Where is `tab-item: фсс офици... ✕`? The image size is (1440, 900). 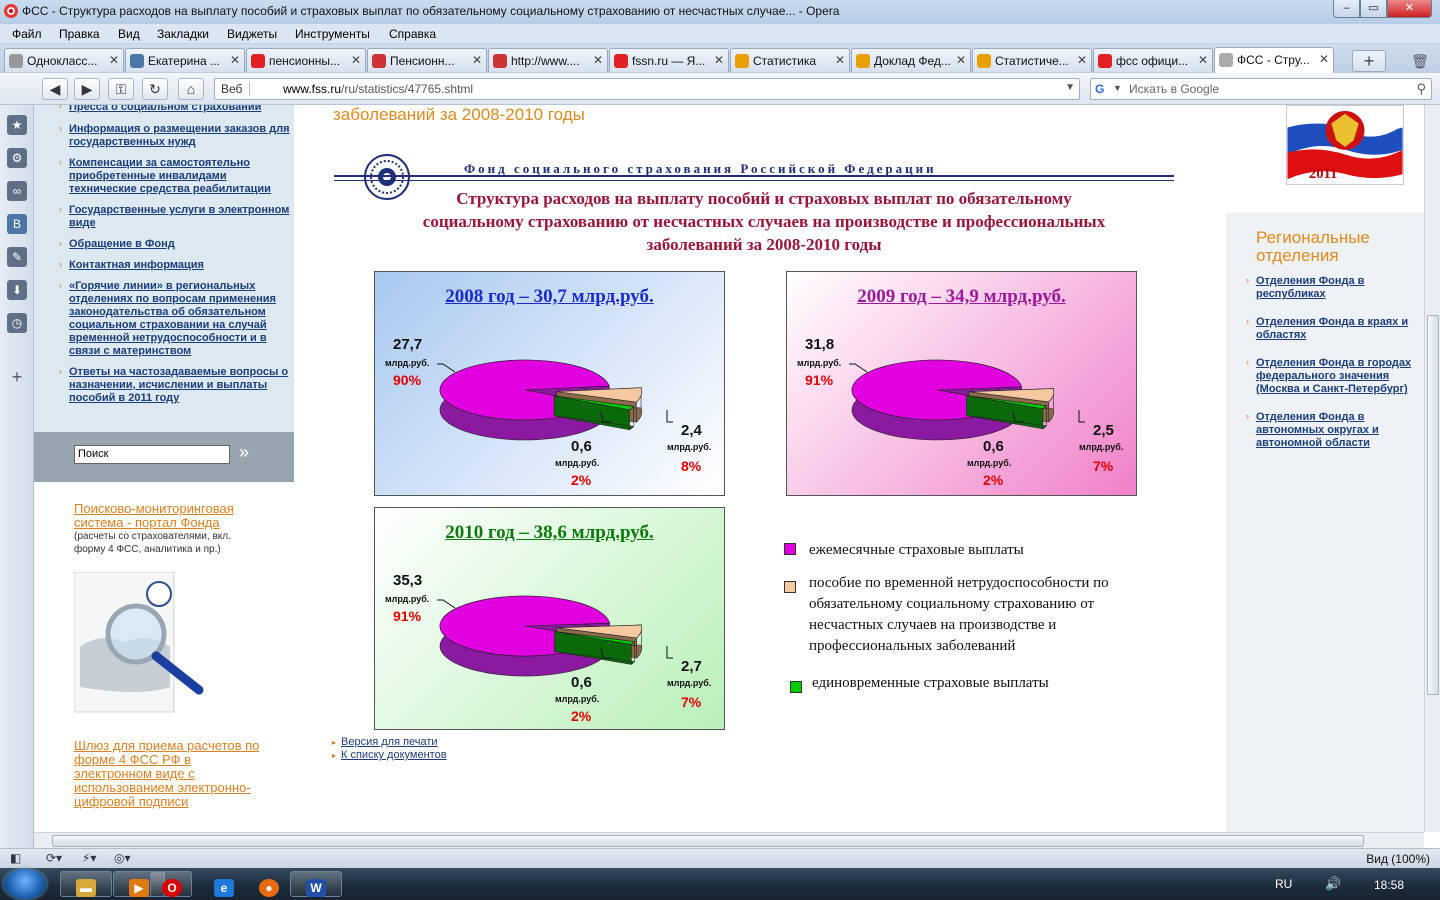 tab-item: фсс офици... ✕ is located at coordinates (1153, 60).